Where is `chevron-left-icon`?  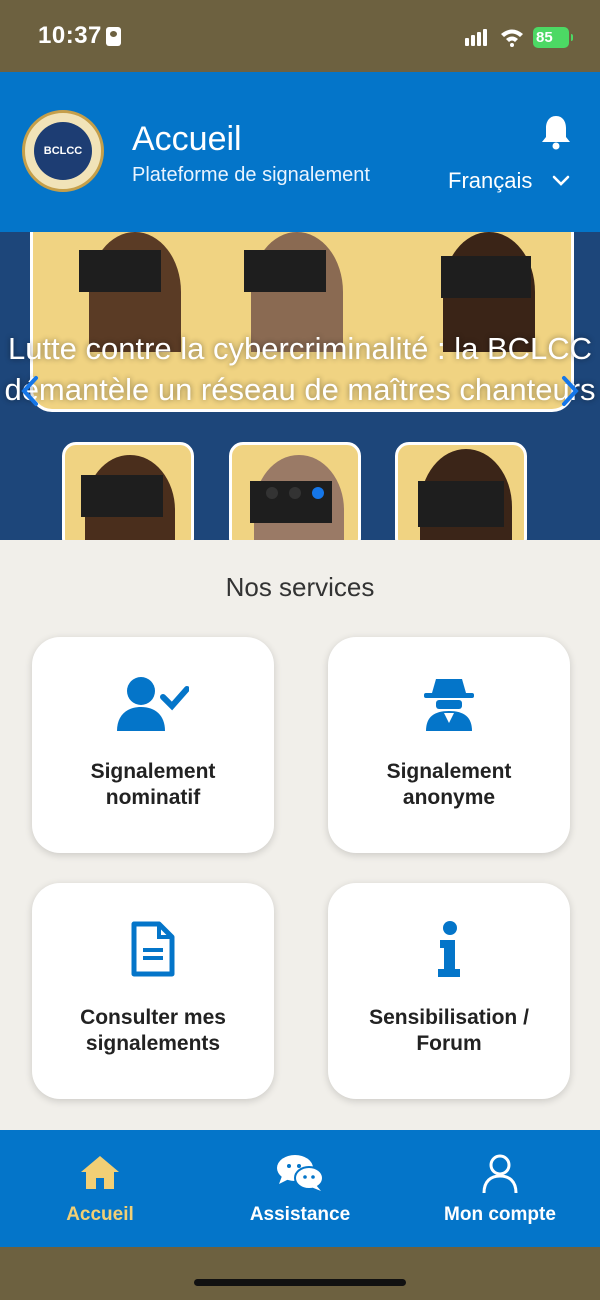
chevron-left-icon is located at coordinates (30, 391).